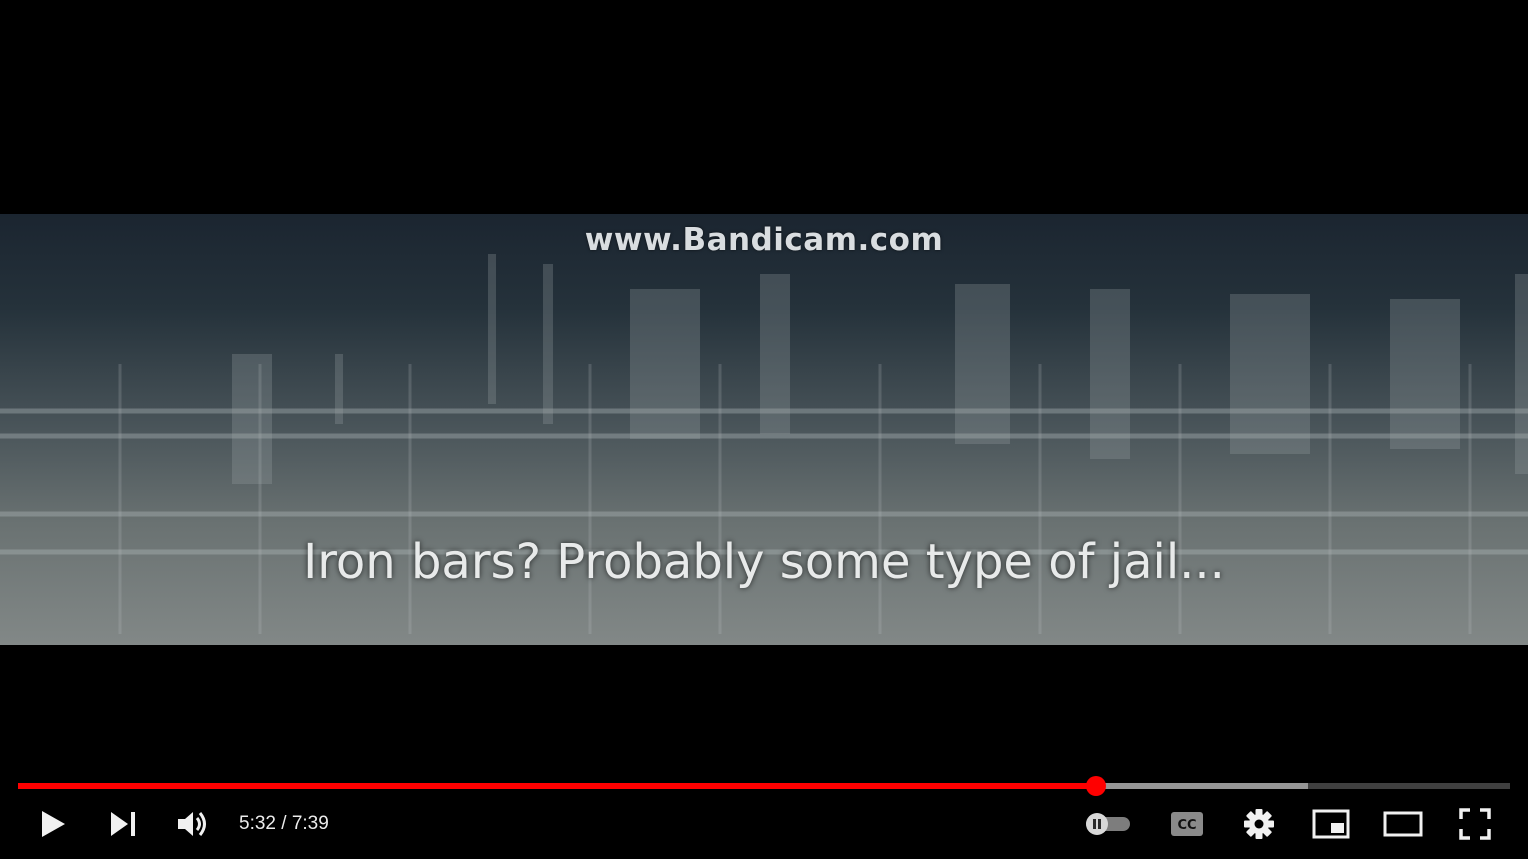 The image size is (1528, 859). I want to click on miniplayer-button, so click(1331, 824).